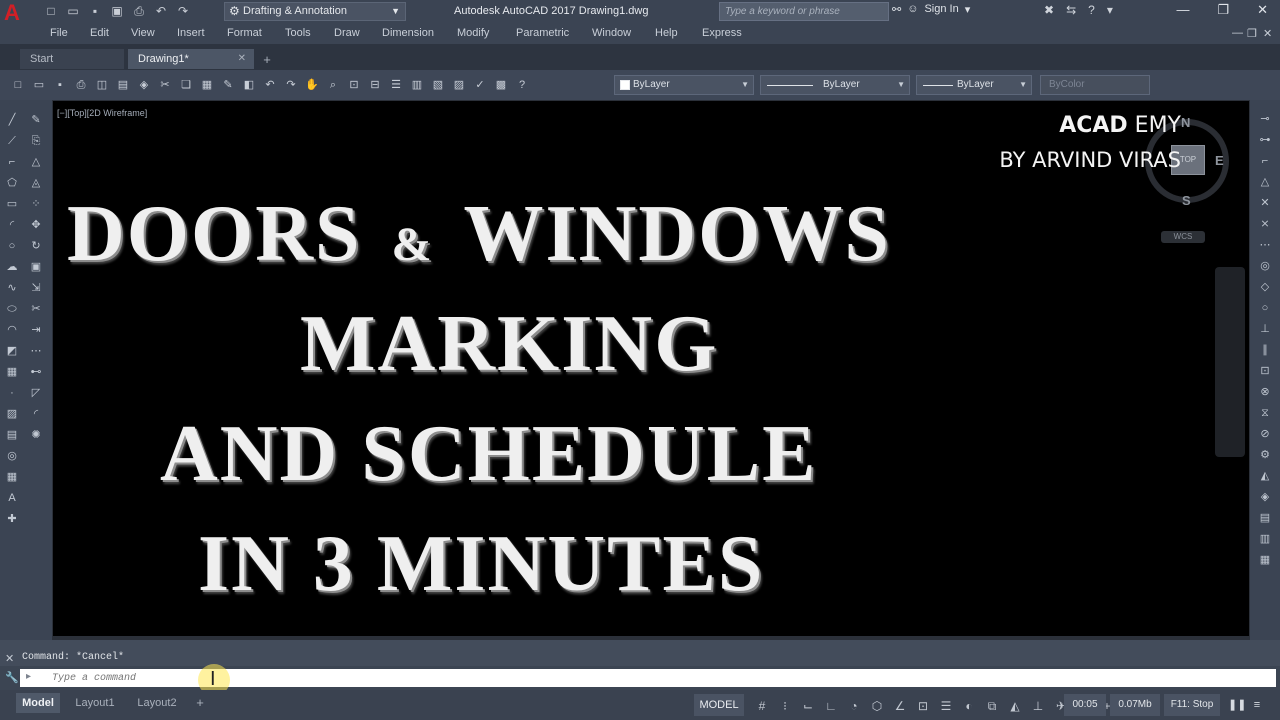  I want to click on isodraft-icon: ⬡, so click(877, 706).